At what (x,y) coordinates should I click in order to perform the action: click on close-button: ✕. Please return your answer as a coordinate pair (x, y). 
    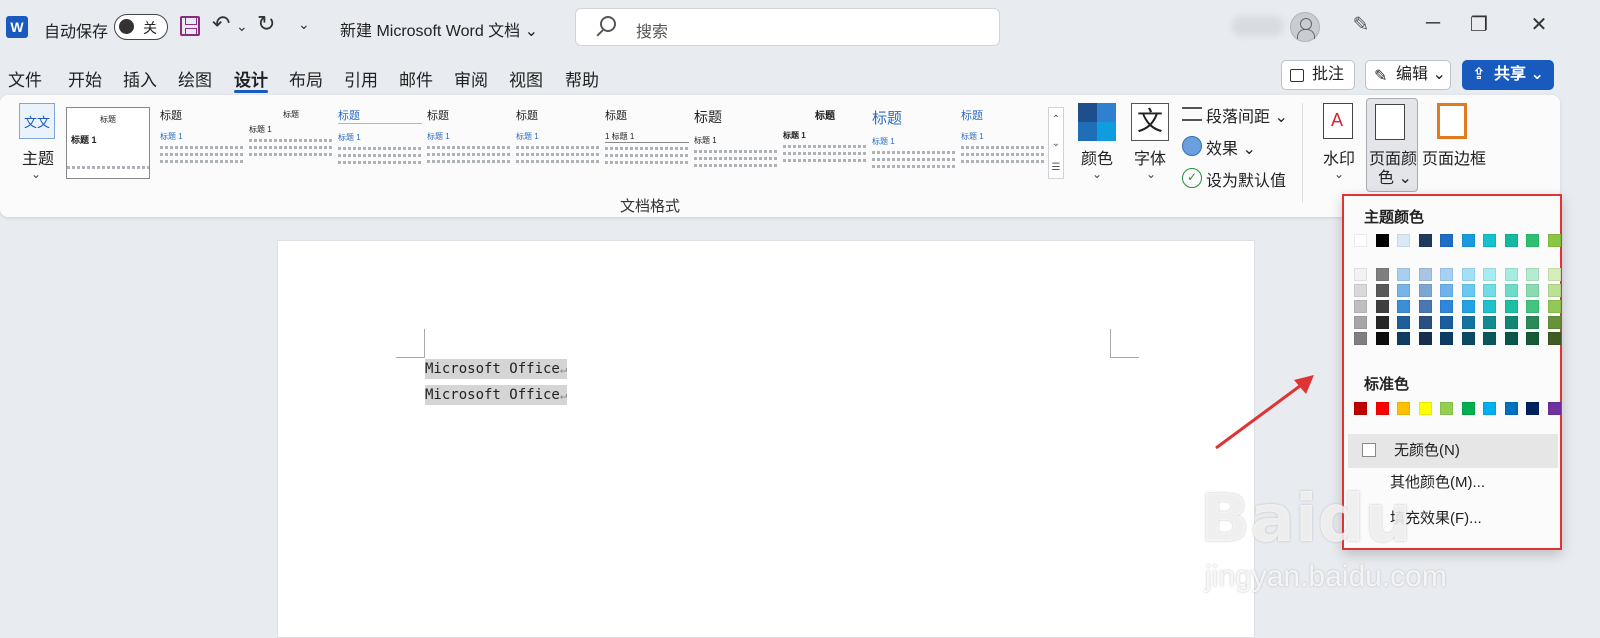
    Looking at the image, I should click on (1539, 24).